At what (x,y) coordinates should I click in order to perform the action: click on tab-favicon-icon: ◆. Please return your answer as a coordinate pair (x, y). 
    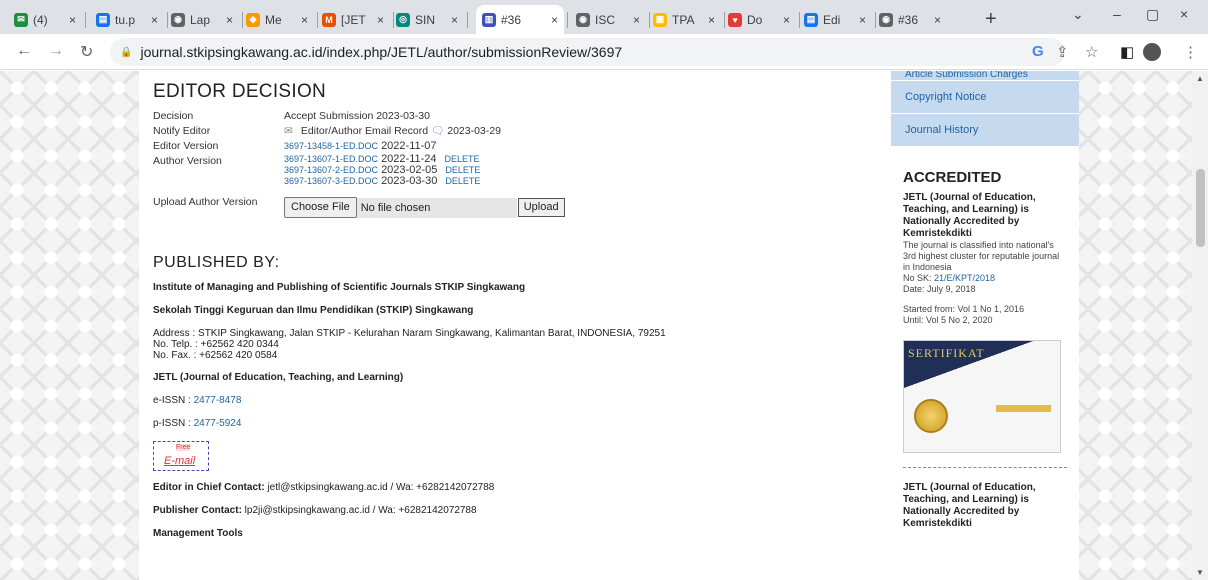
    Looking at the image, I should click on (253, 19).